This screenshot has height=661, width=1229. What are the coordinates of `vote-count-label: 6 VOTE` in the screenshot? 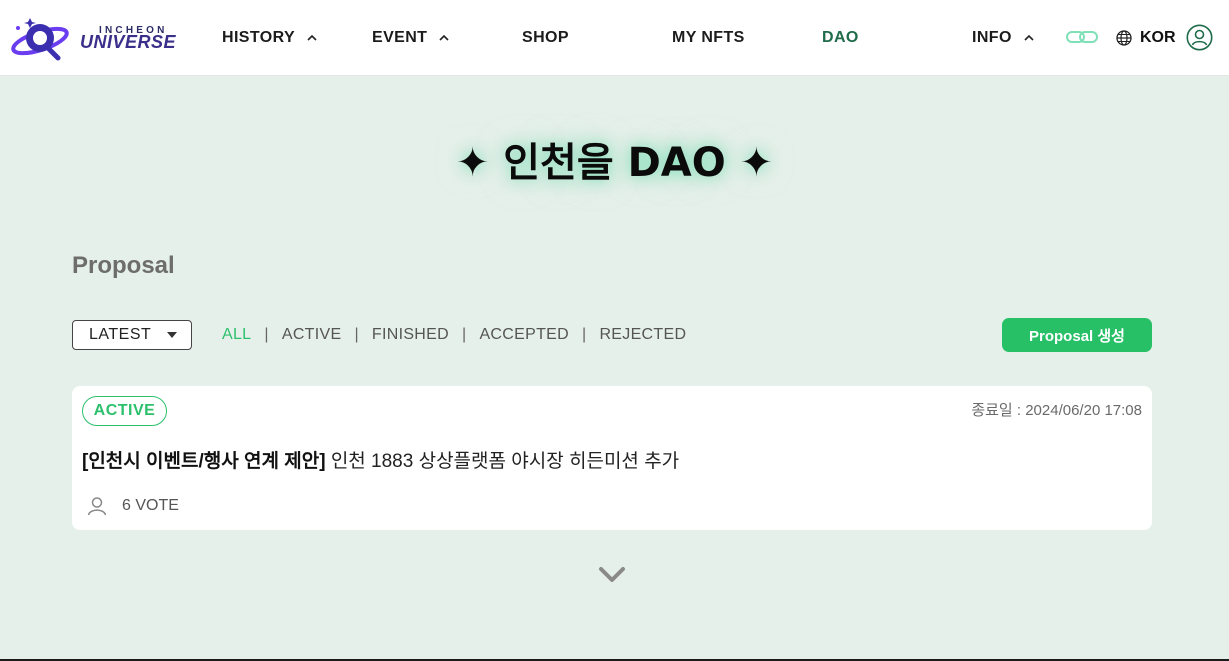 It's located at (150, 505).